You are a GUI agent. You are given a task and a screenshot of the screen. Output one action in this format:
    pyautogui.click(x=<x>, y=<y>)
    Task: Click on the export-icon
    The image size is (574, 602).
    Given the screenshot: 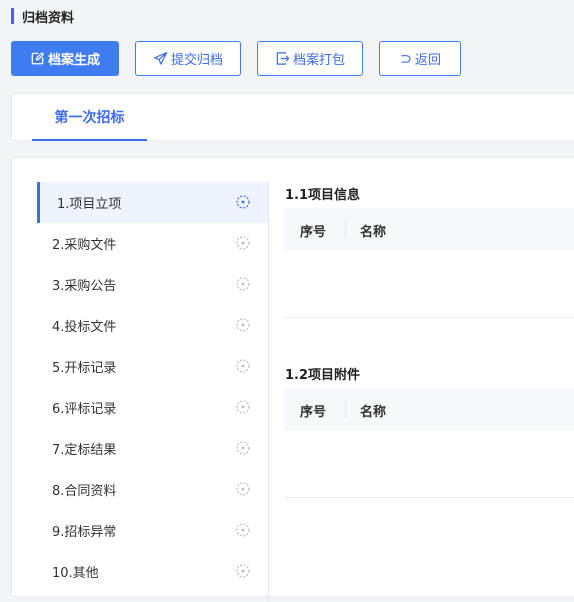 What is the action you would take?
    pyautogui.click(x=282, y=58)
    